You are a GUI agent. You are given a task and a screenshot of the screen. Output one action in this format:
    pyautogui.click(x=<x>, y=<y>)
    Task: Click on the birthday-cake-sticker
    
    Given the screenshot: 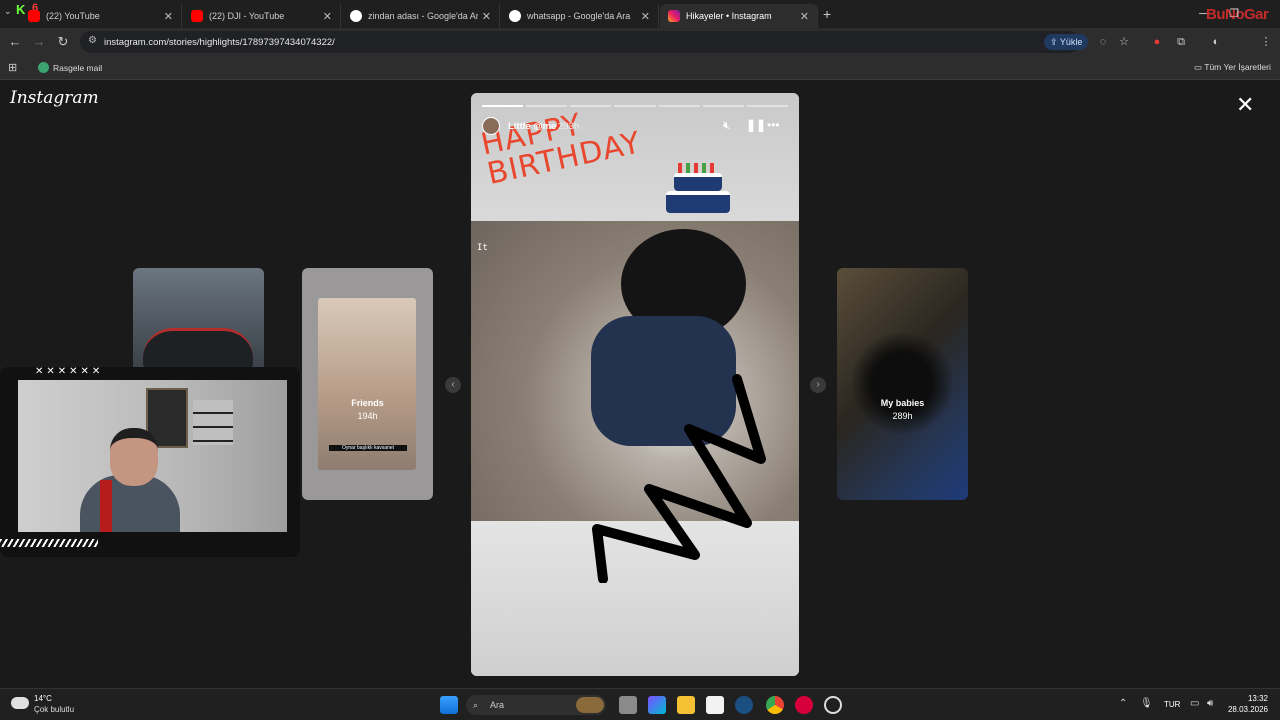 What is the action you would take?
    pyautogui.click(x=698, y=190)
    